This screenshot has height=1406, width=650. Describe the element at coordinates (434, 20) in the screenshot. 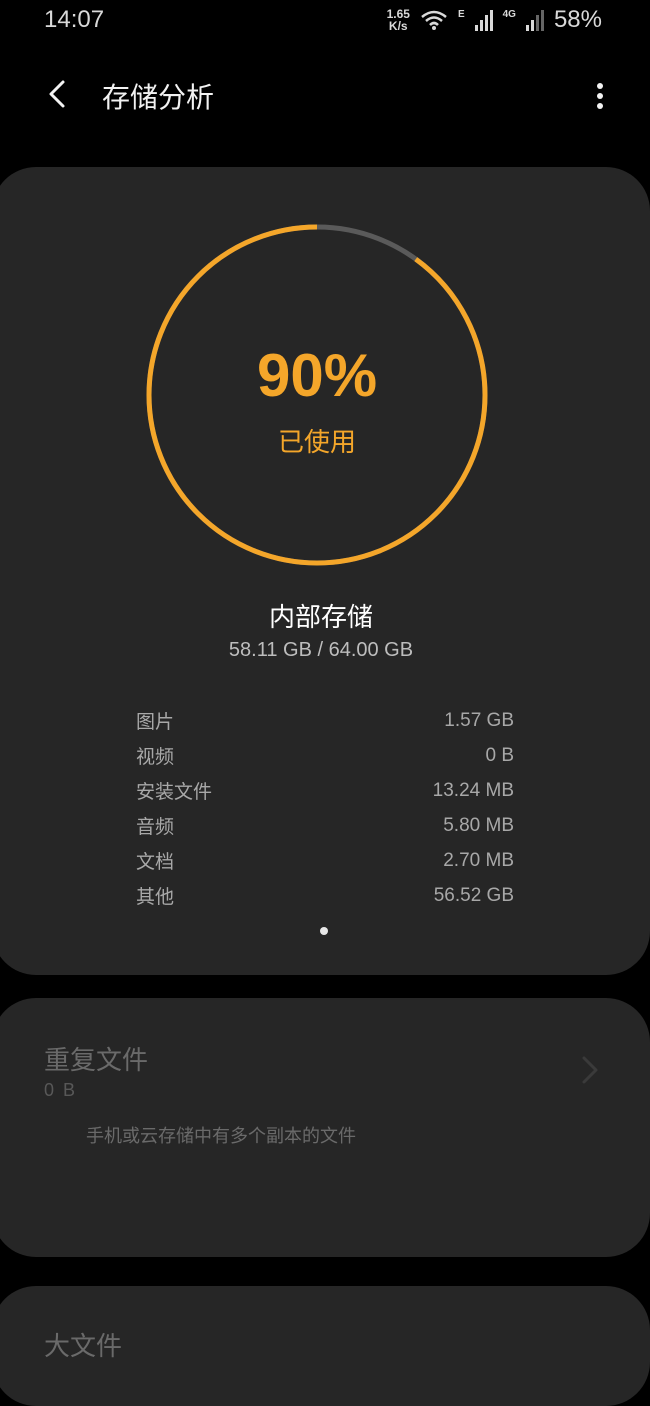

I see `wifi-icon` at that location.